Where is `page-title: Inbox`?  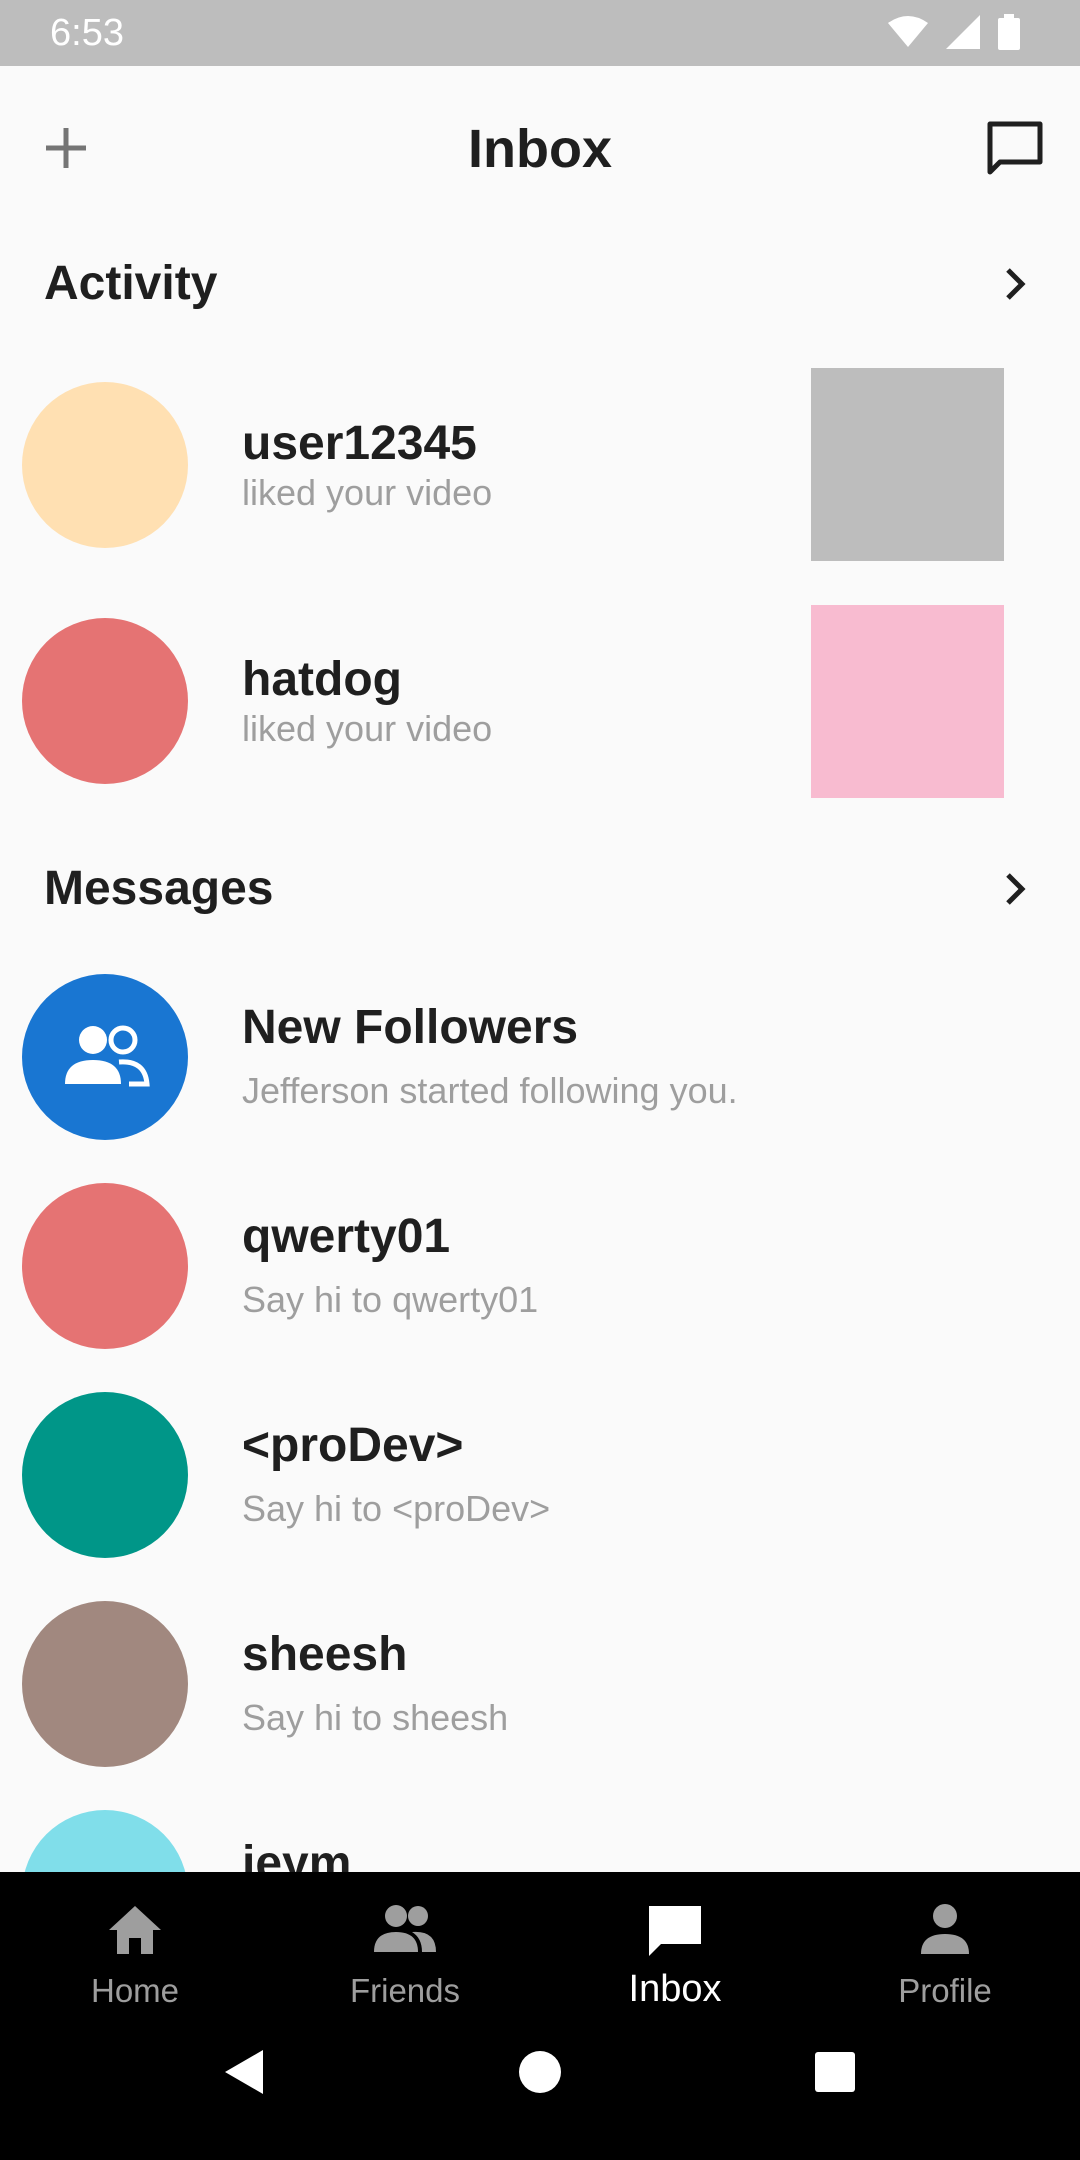
page-title: Inbox is located at coordinates (540, 149).